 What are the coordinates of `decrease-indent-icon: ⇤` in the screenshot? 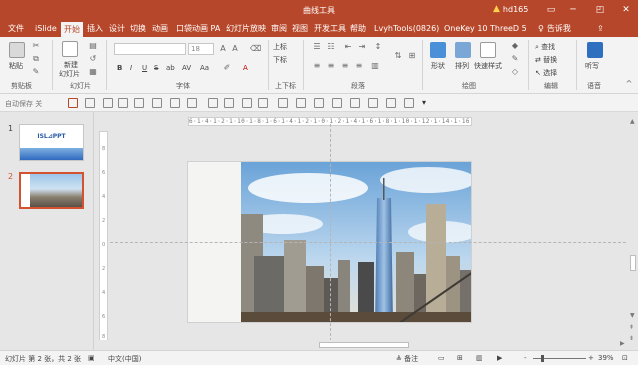 It's located at (348, 47).